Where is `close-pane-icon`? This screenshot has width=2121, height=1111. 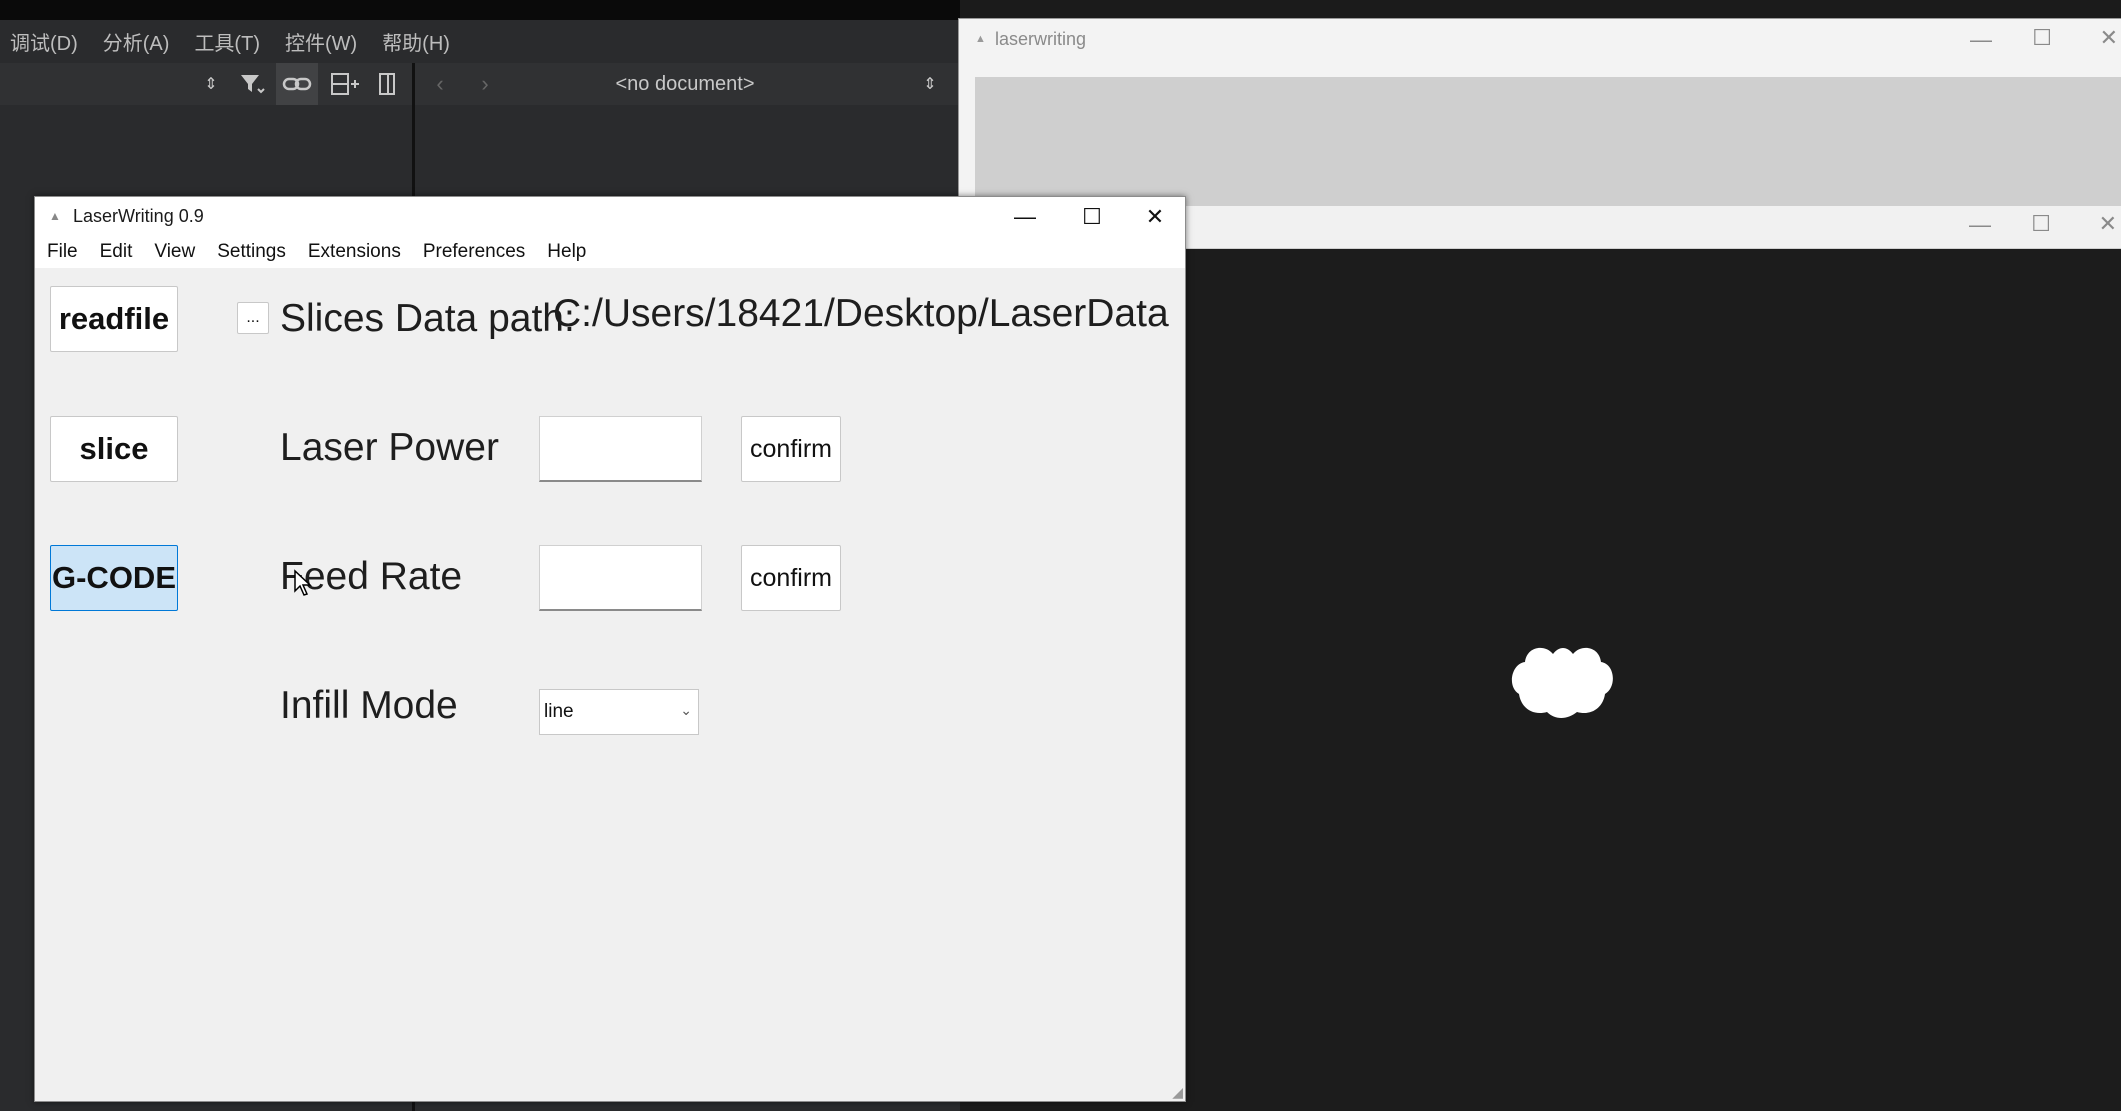 close-pane-icon is located at coordinates (387, 84).